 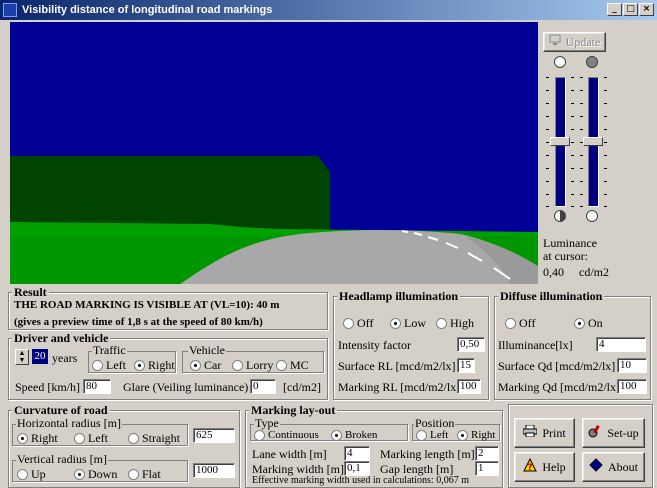 What do you see at coordinates (289, 454) in the screenshot?
I see `lane-width-label: Lane width [m]` at bounding box center [289, 454].